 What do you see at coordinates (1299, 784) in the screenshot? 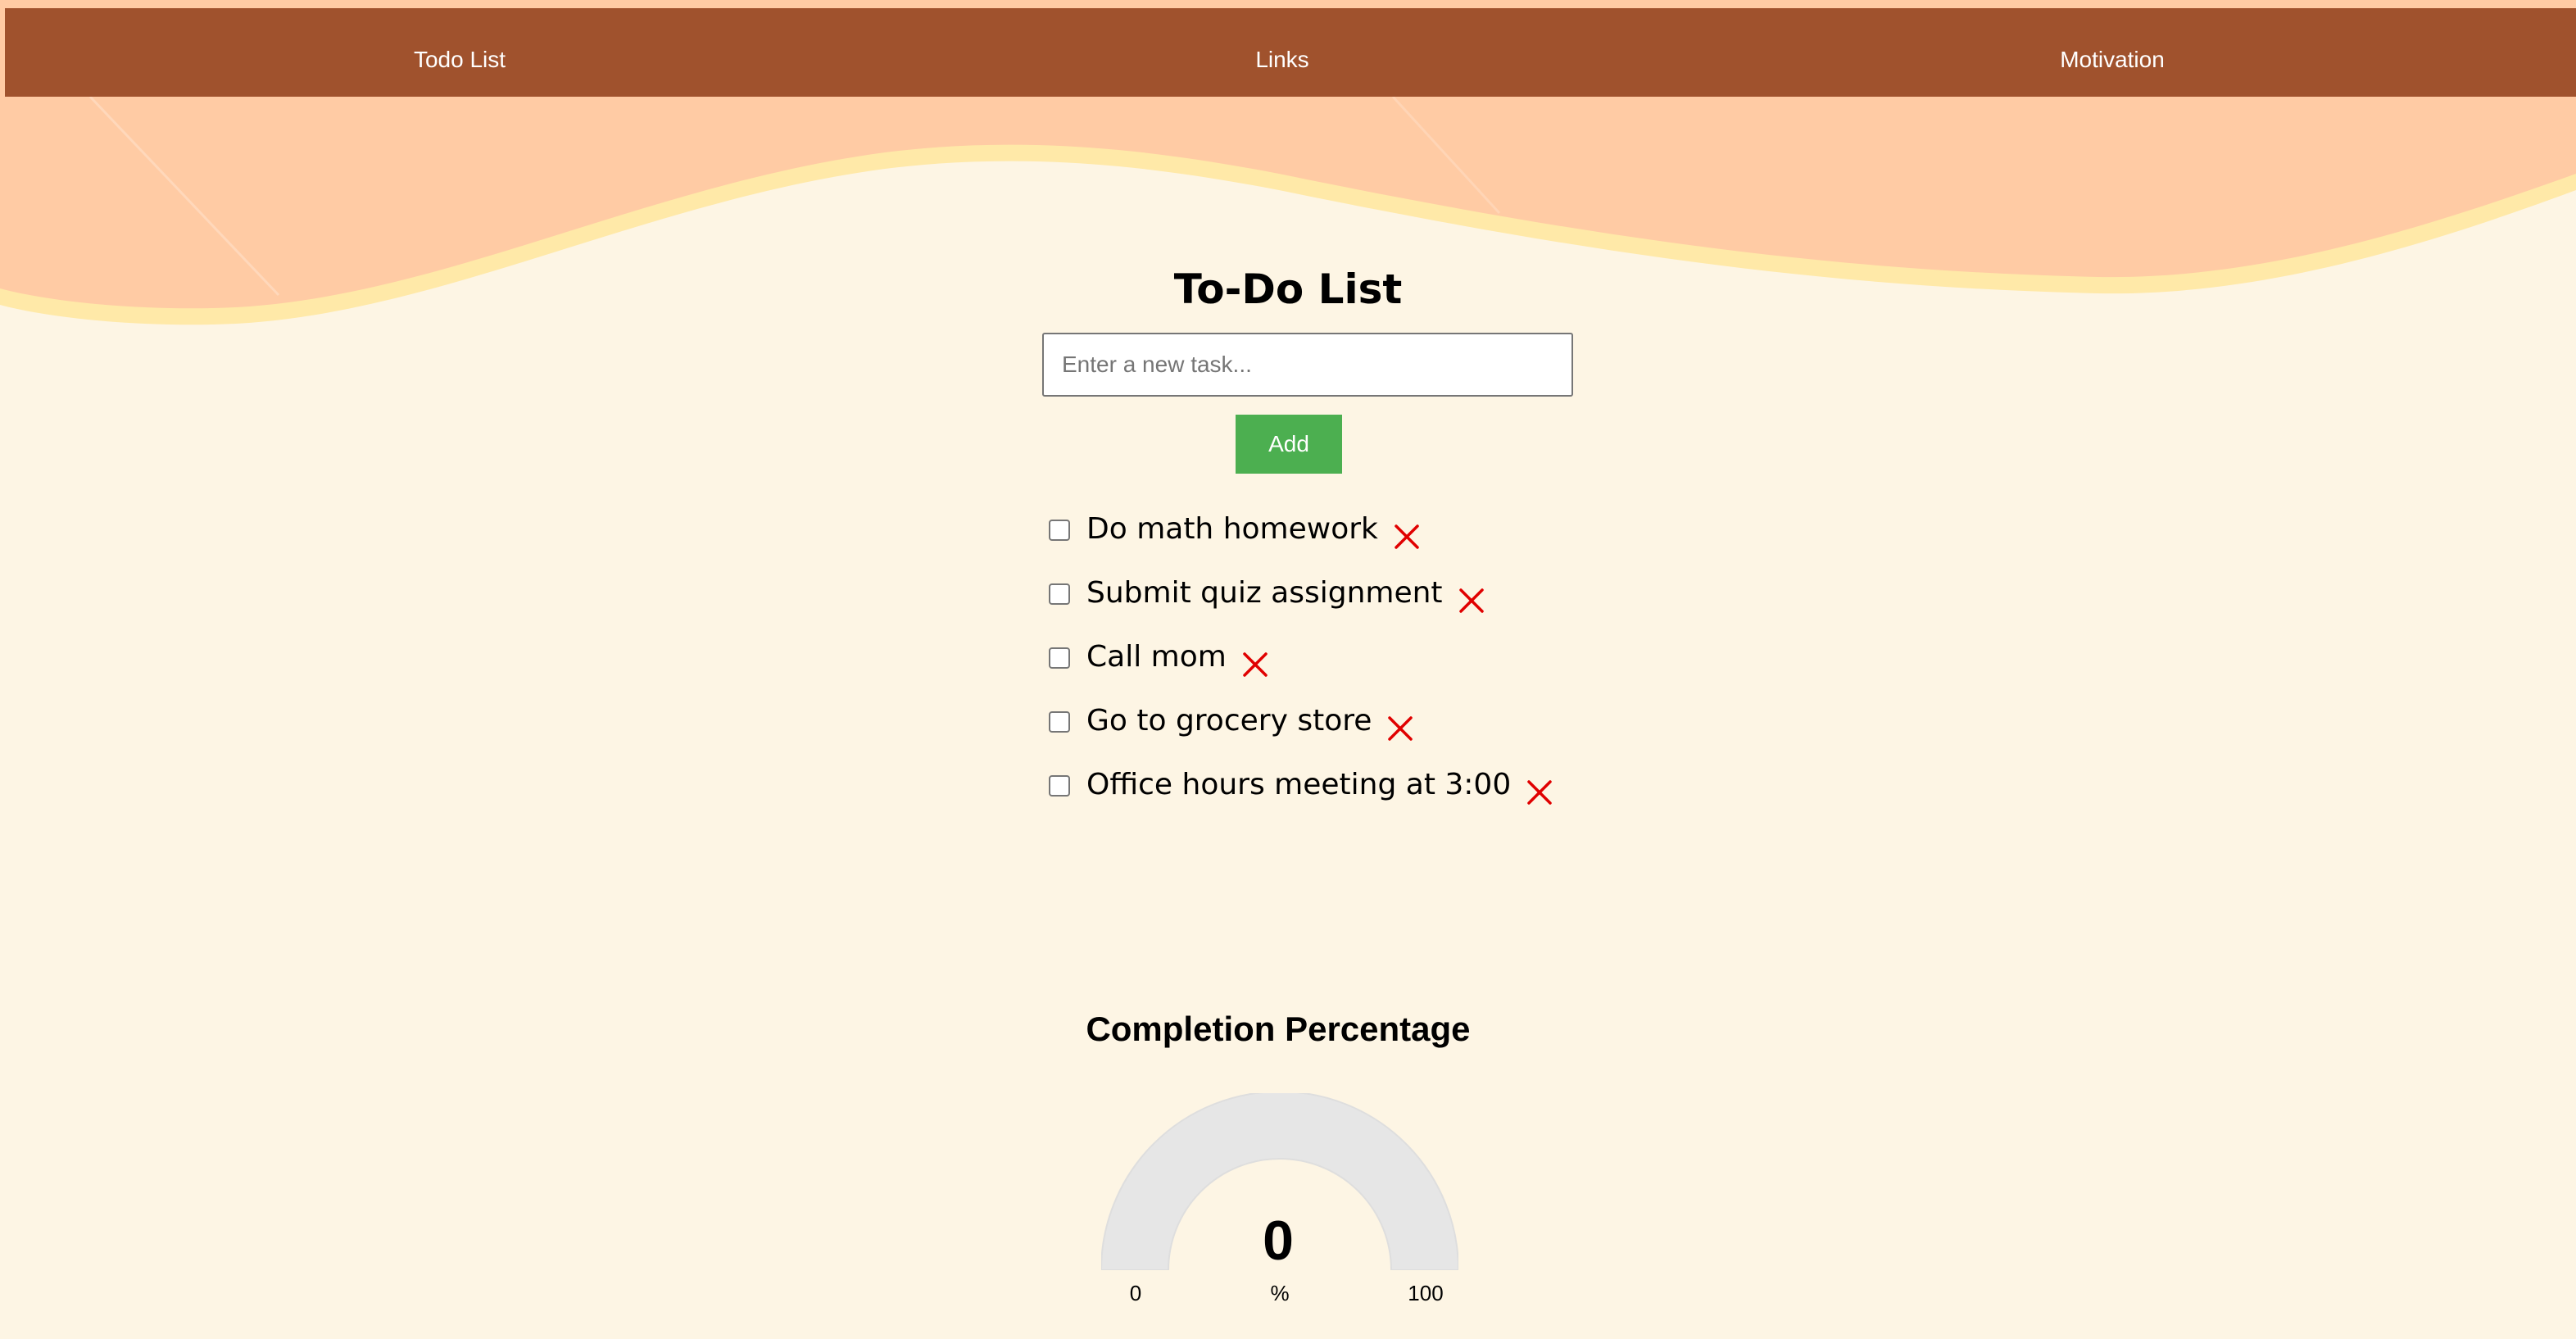
I see `task-text: Office hours meeting at 3:00` at bounding box center [1299, 784].